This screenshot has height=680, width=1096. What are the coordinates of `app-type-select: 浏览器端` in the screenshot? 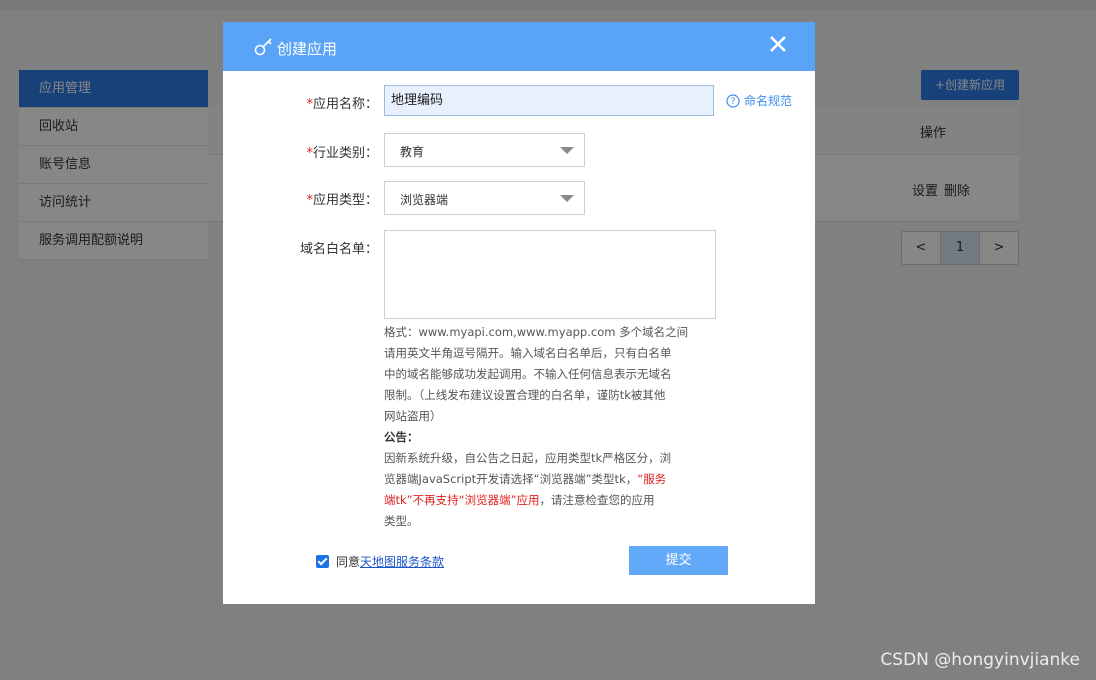 It's located at (484, 198).